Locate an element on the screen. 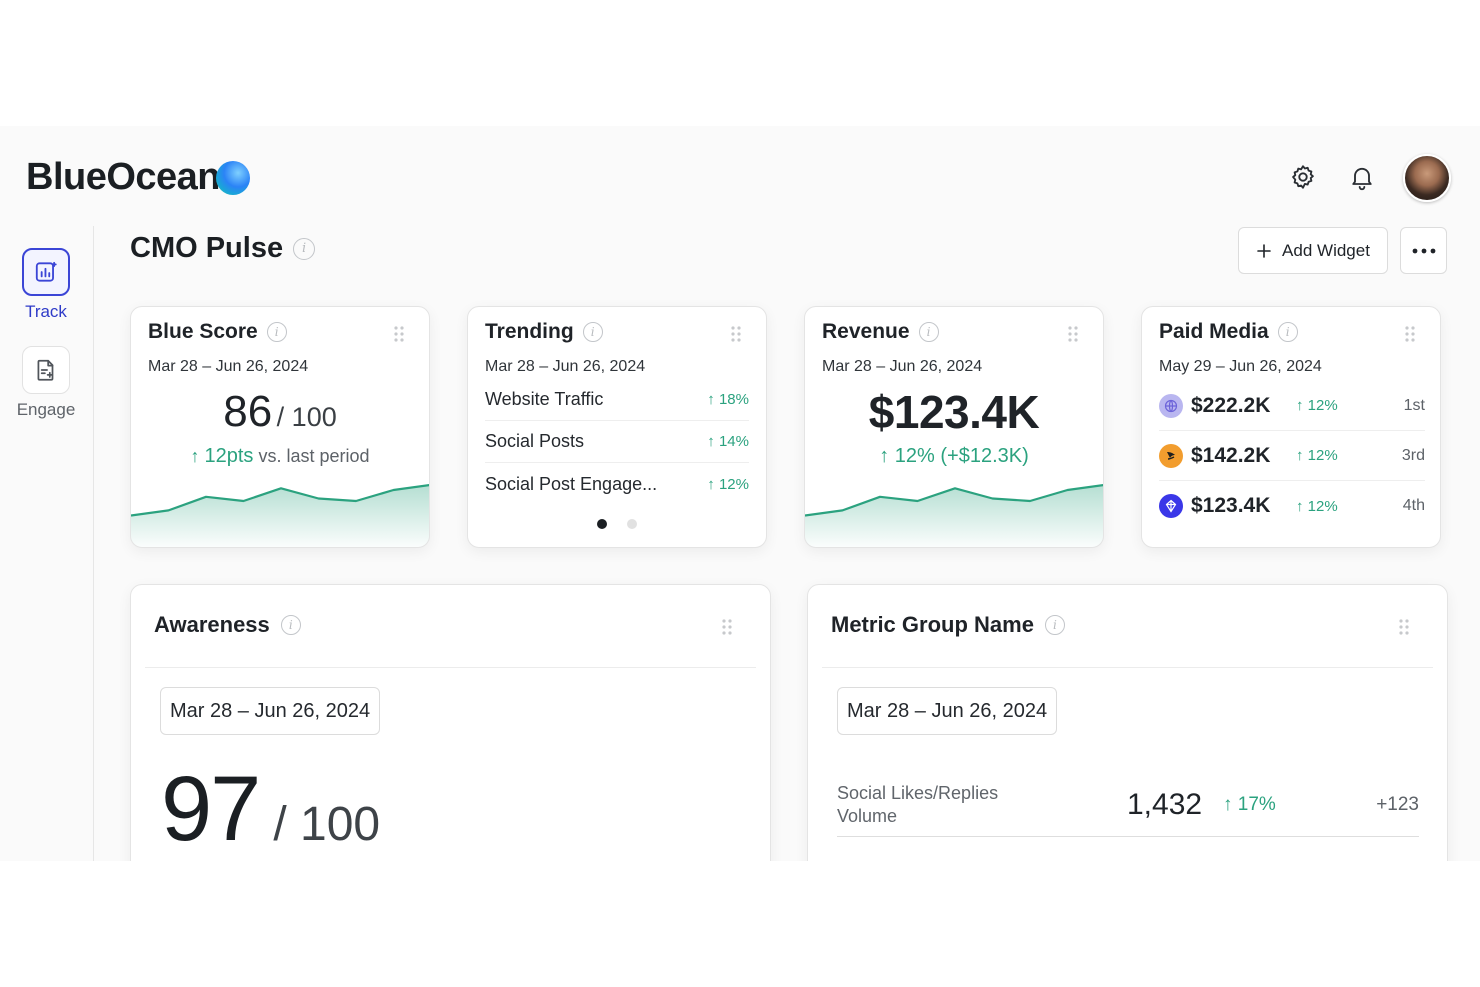 This screenshot has height=987, width=1480. revenue-sparkline is located at coordinates (954, 515).